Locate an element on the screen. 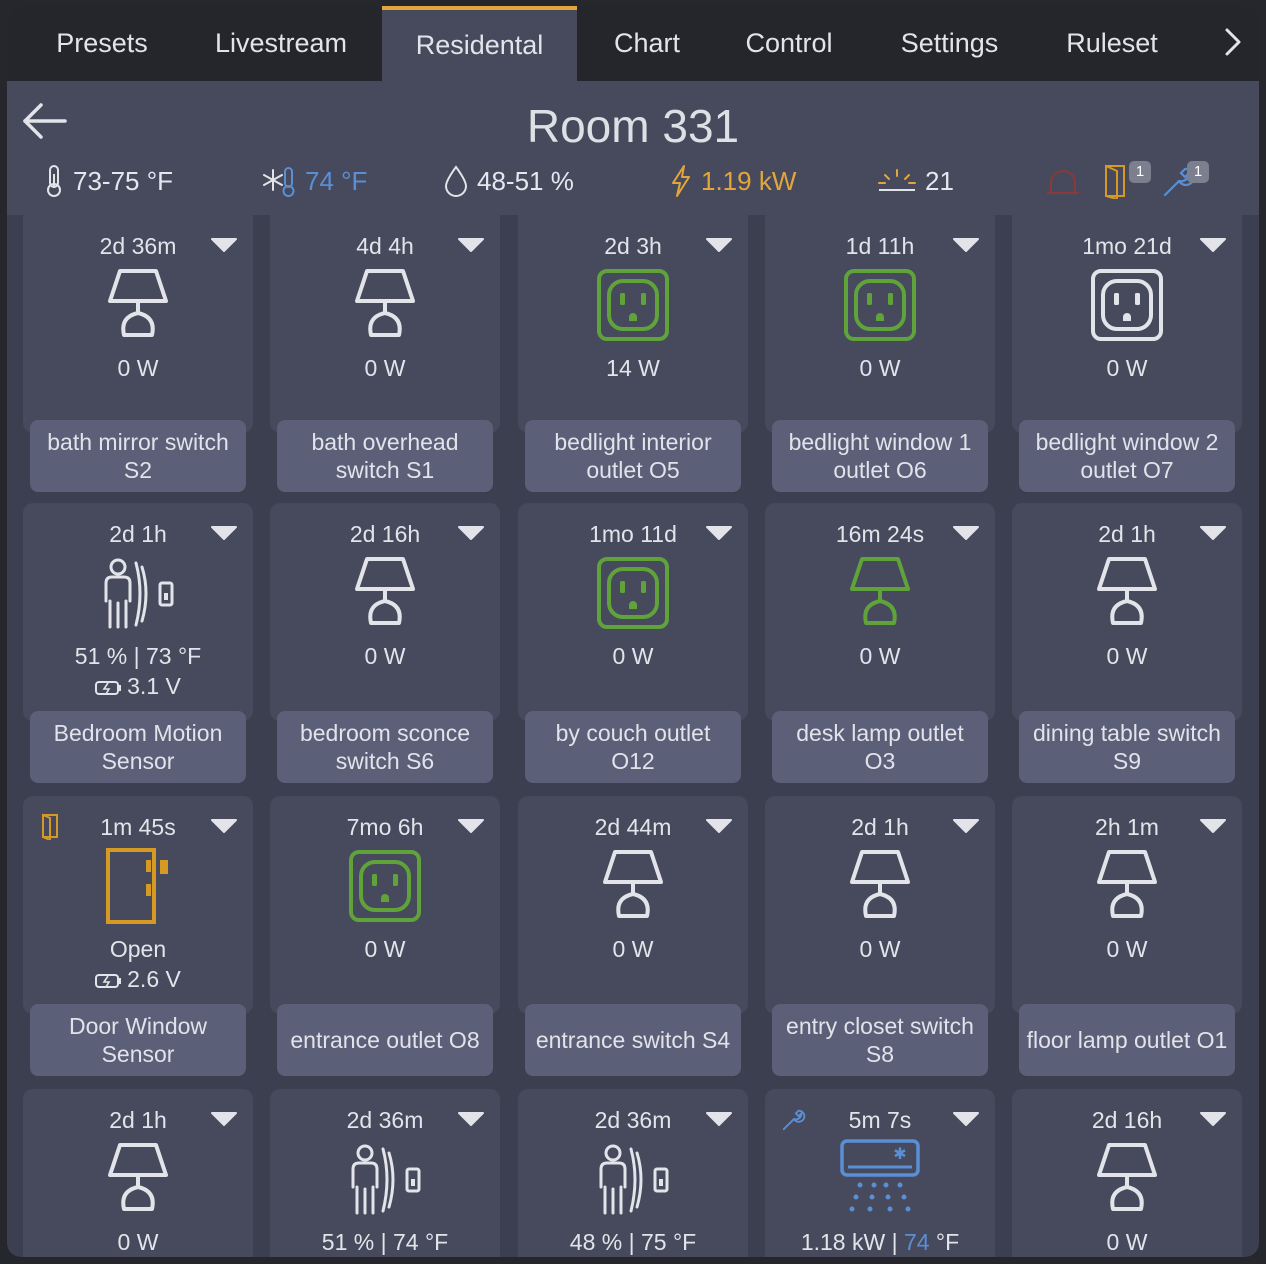 This screenshot has height=1264, width=1266. device-card: 7mo 6h 0 W is located at coordinates (385, 905).